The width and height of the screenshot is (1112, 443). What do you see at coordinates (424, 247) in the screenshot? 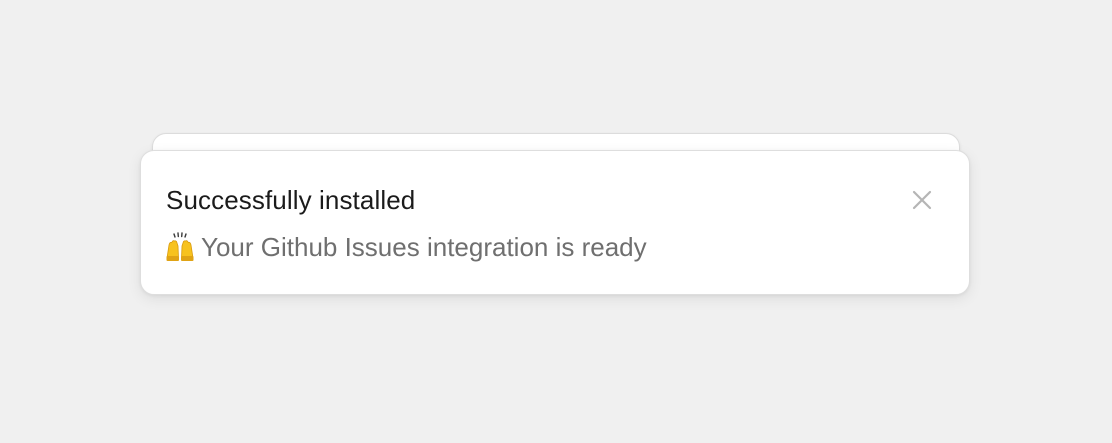
I see `toast-message: Your Github Issues integration is ready` at bounding box center [424, 247].